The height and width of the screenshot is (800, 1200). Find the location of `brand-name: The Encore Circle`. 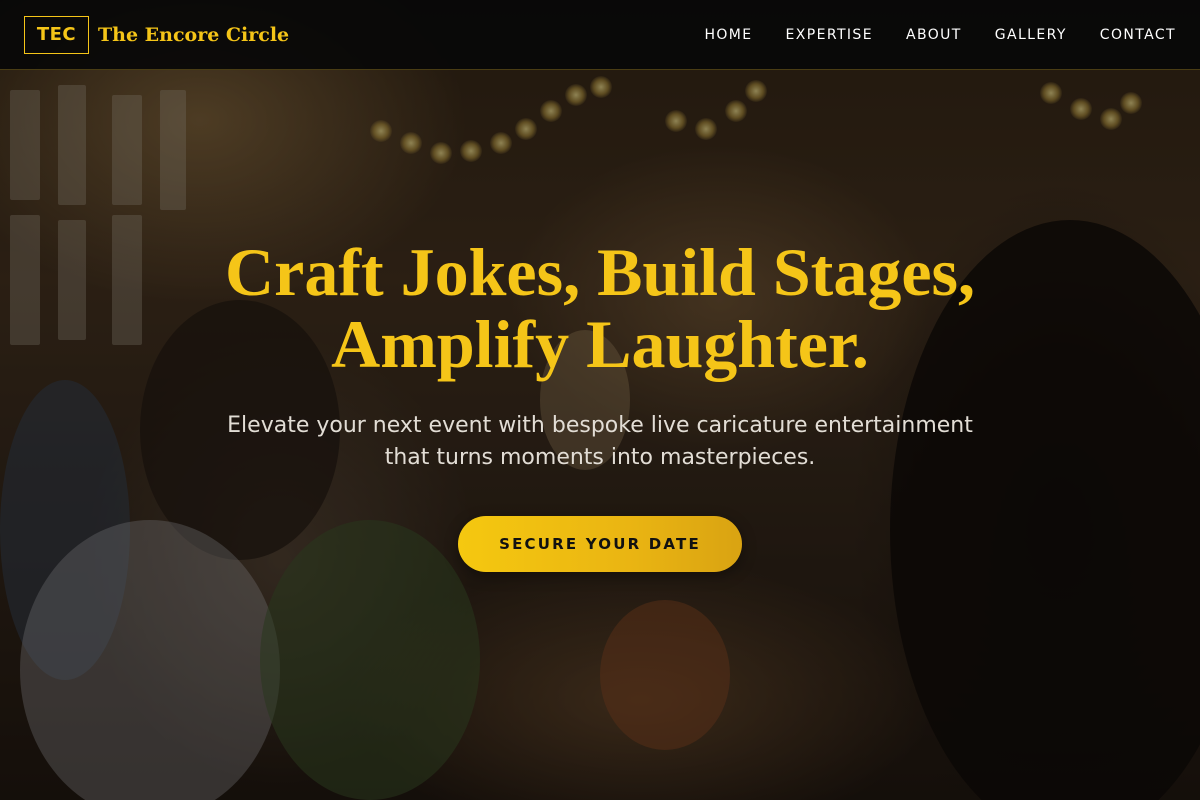

brand-name: The Encore Circle is located at coordinates (194, 34).